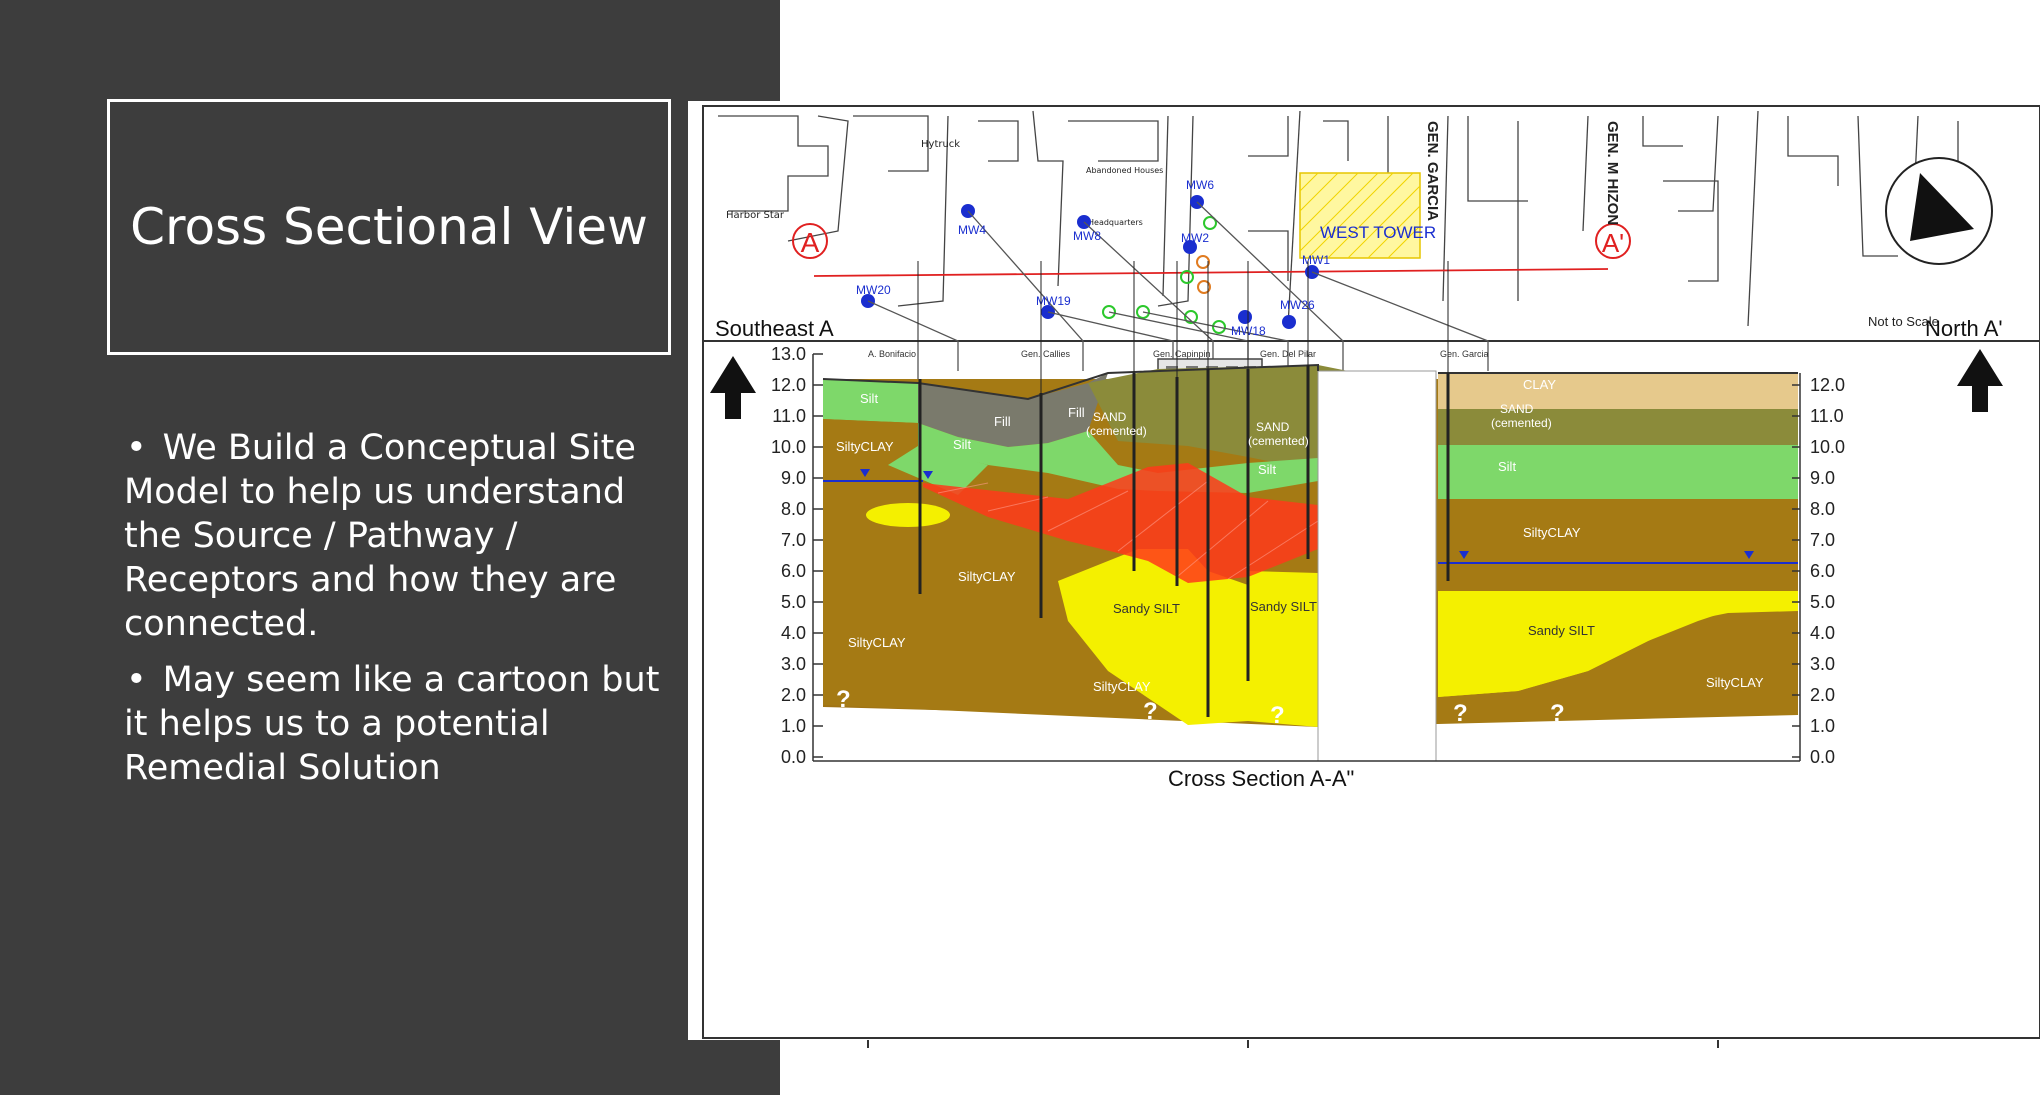 This screenshot has height=1095, width=2040. I want to click on left-tick-label: 13.0, so click(788, 354).